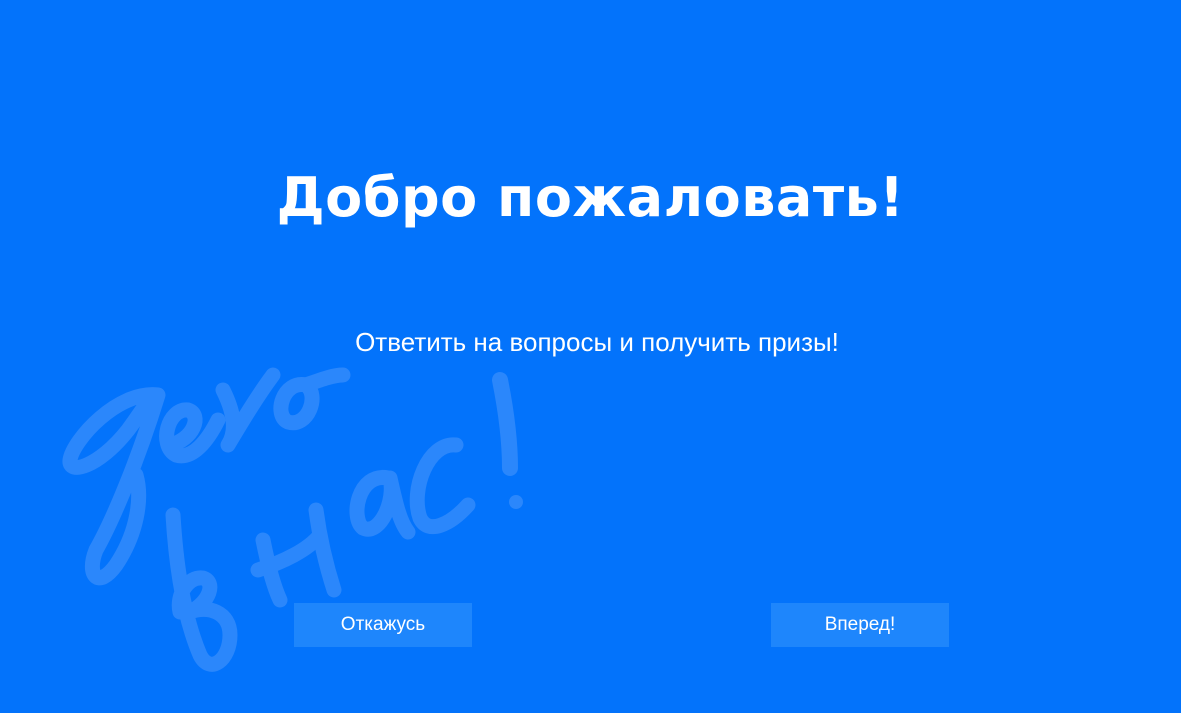  Describe the element at coordinates (383, 625) in the screenshot. I see `decline-button: Откажусь` at that location.